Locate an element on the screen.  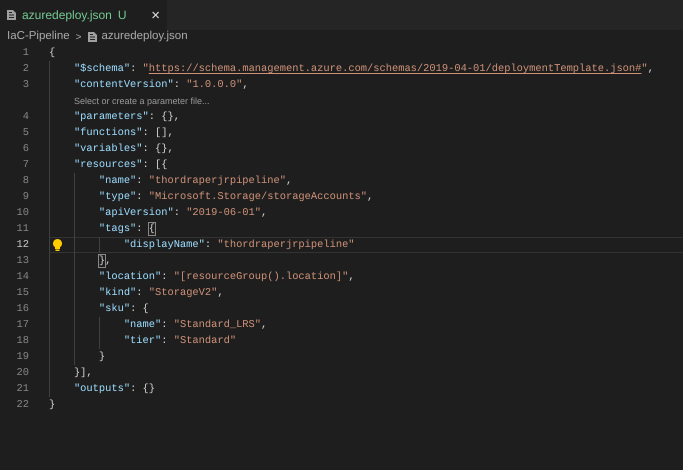
line-number: 4 is located at coordinates (25, 117).